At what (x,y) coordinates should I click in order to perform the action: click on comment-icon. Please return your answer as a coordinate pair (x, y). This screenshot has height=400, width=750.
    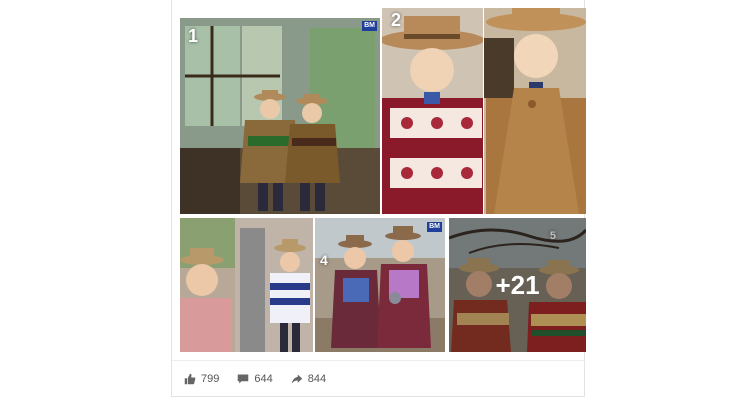
    Looking at the image, I should click on (243, 378).